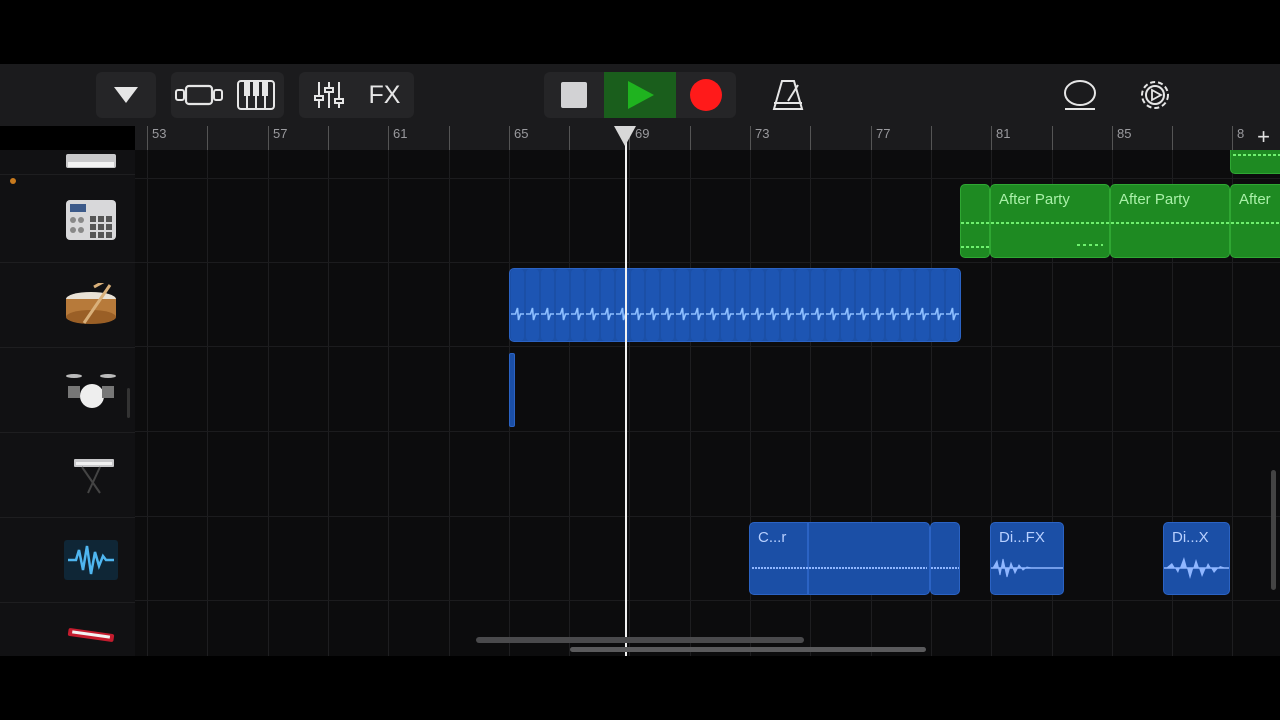 This screenshot has width=1280, height=720. What do you see at coordinates (1080, 95) in the screenshot?
I see `loop-browser-button` at bounding box center [1080, 95].